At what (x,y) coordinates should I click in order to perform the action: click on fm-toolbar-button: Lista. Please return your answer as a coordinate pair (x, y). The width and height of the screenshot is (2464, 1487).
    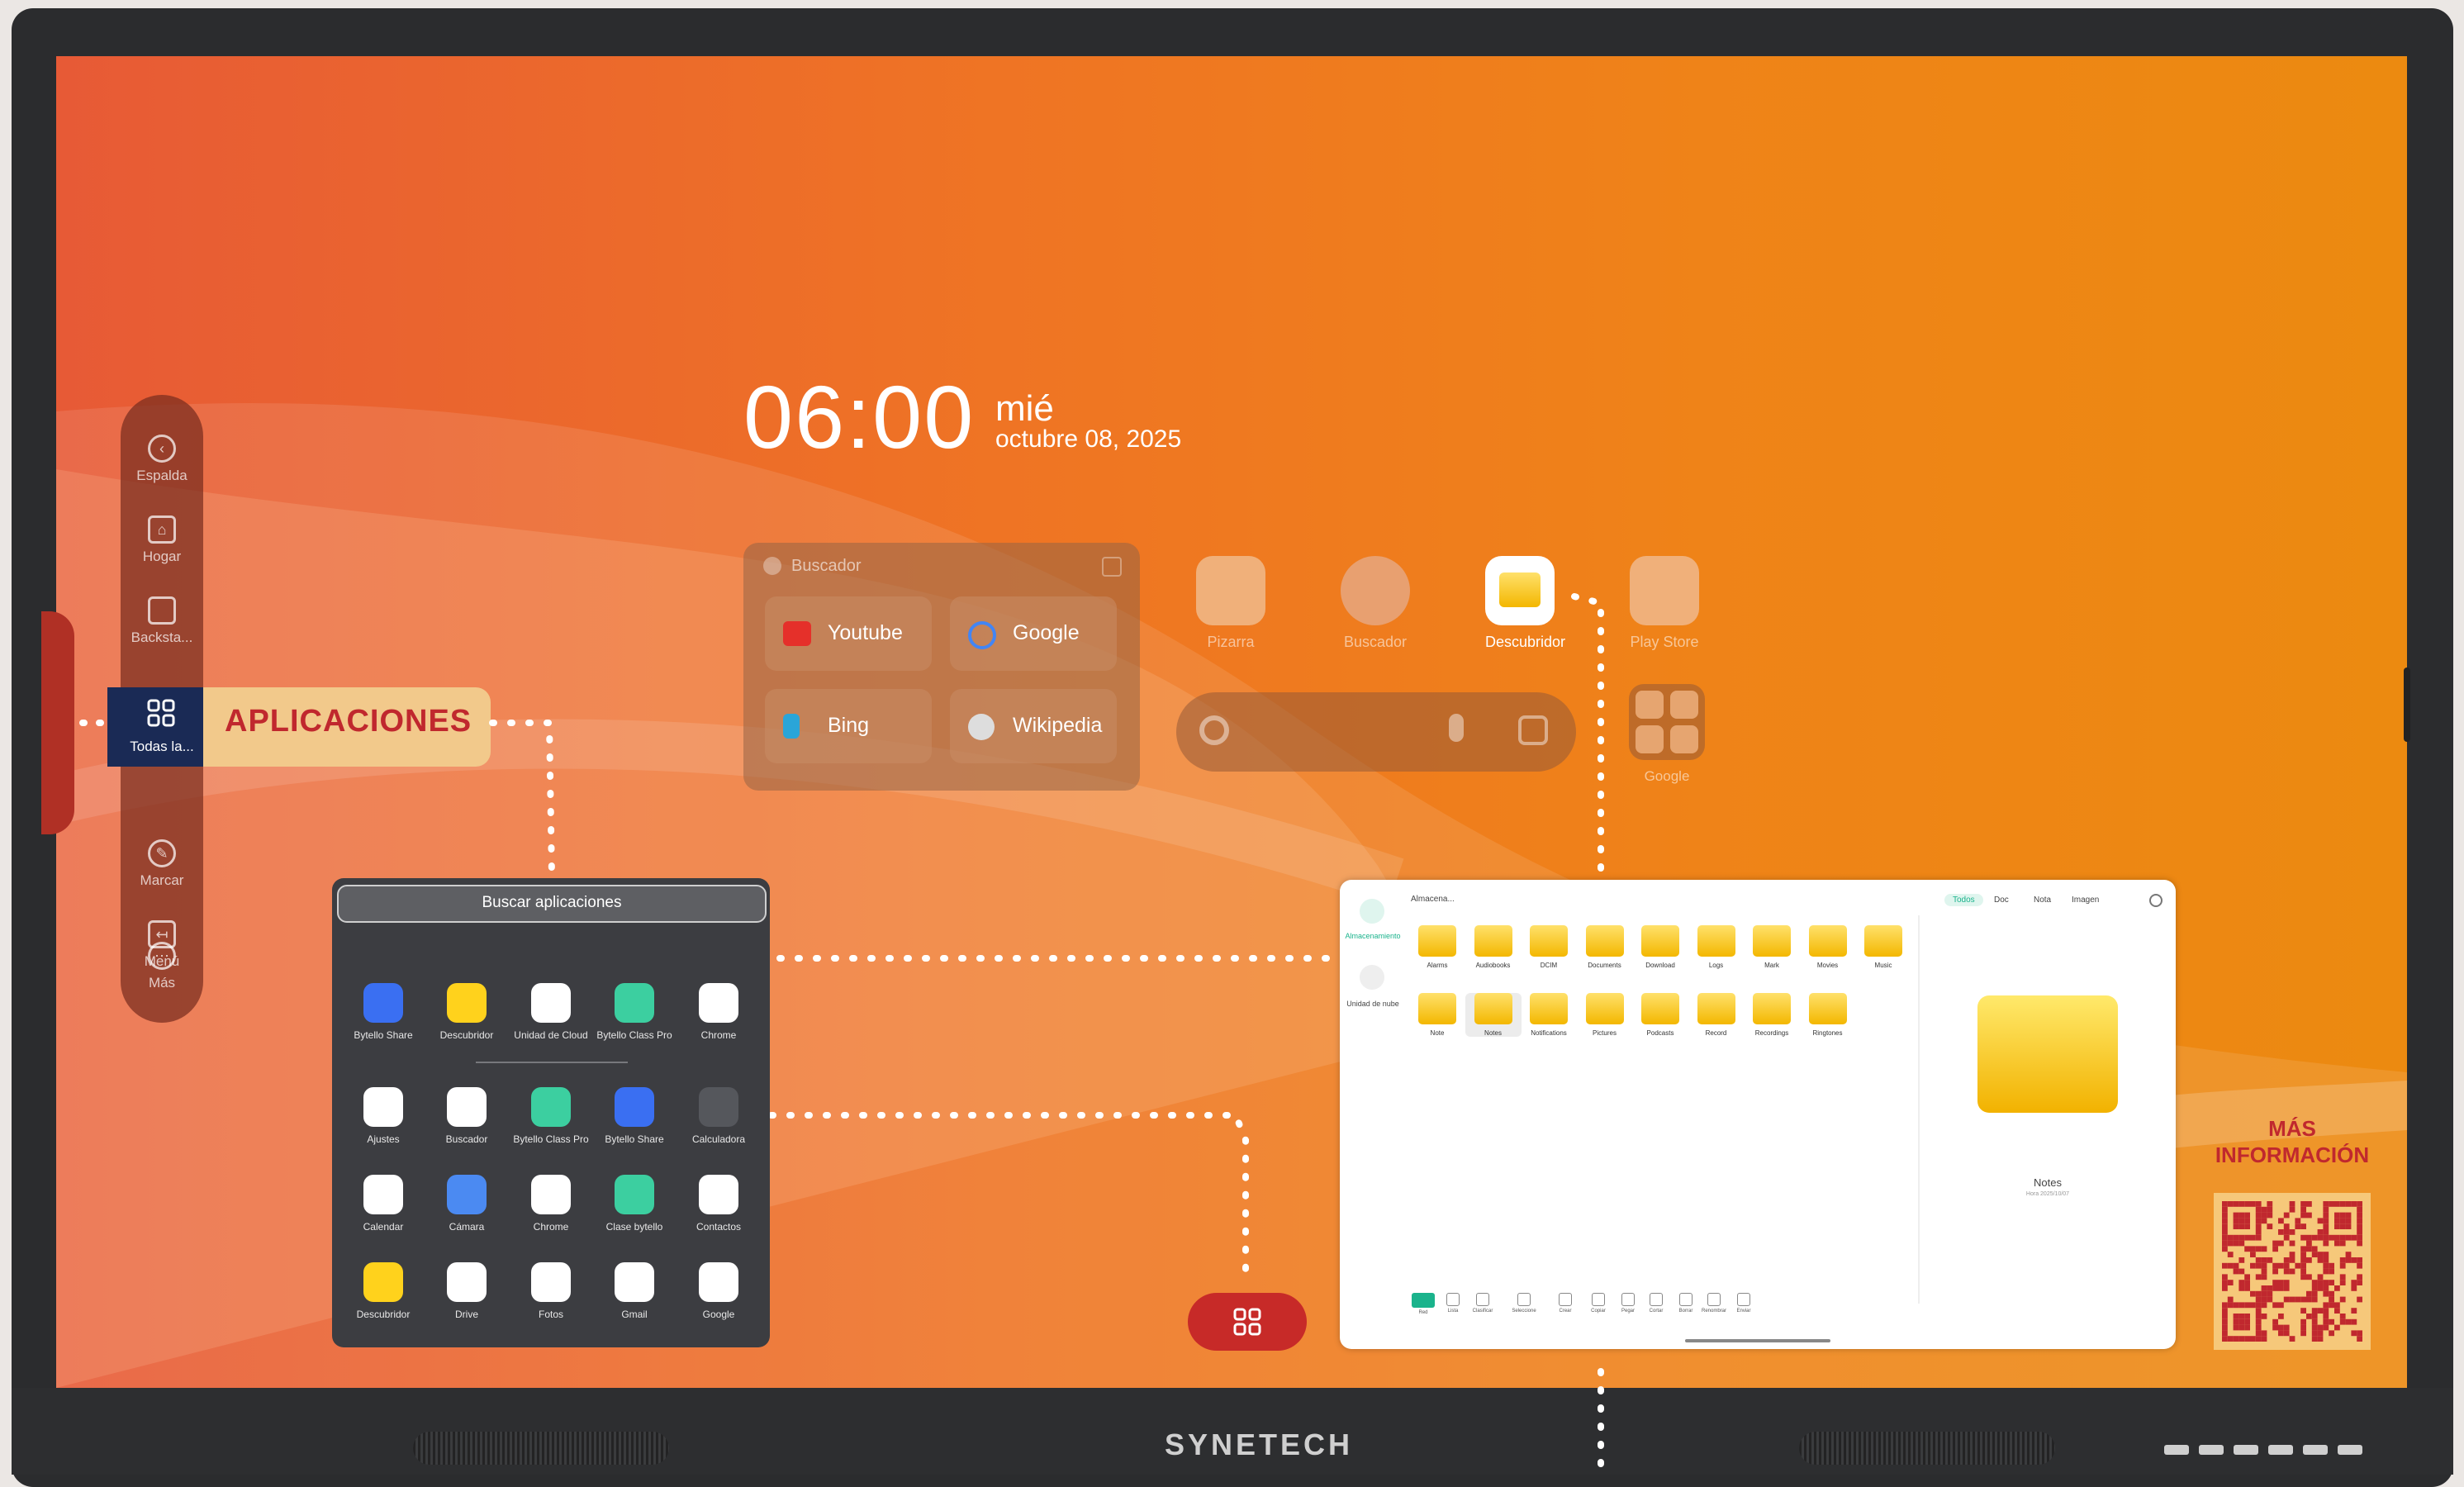
    Looking at the image, I should click on (1453, 1303).